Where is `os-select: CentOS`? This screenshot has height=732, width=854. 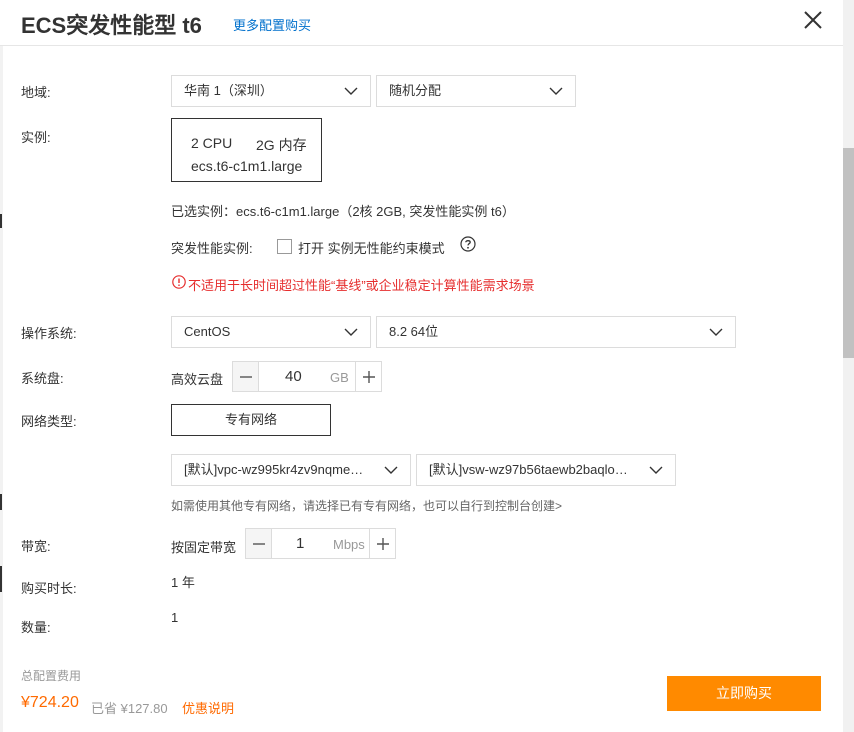 os-select: CentOS is located at coordinates (271, 332).